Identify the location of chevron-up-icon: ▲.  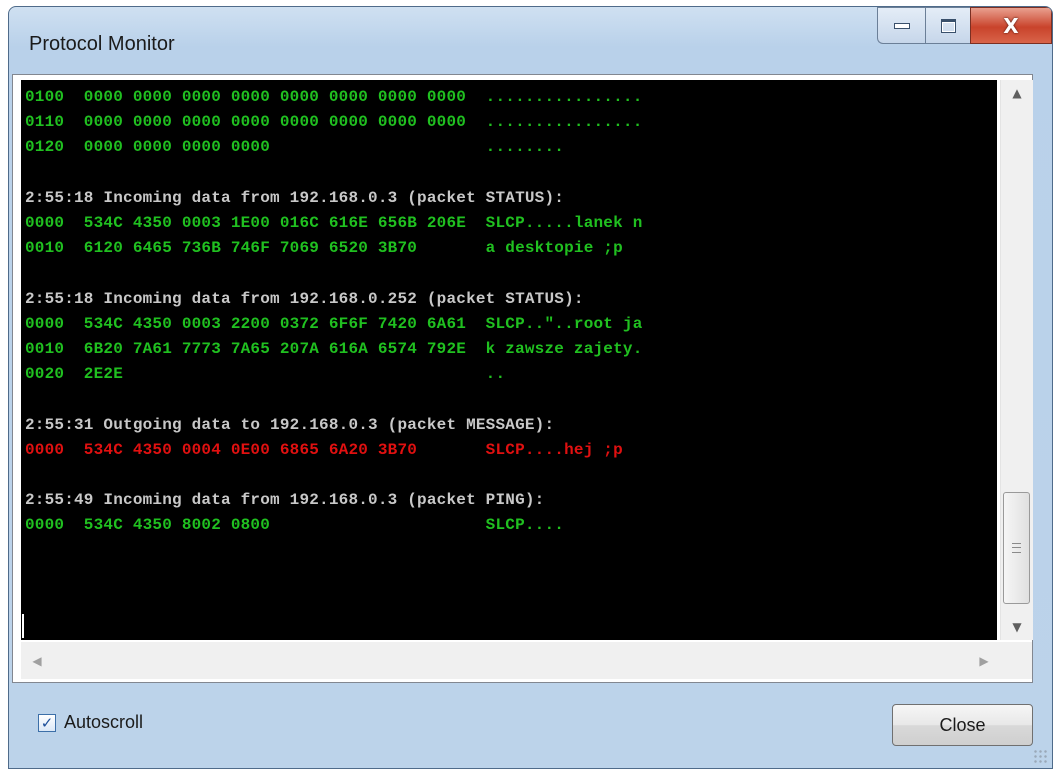
(1017, 93).